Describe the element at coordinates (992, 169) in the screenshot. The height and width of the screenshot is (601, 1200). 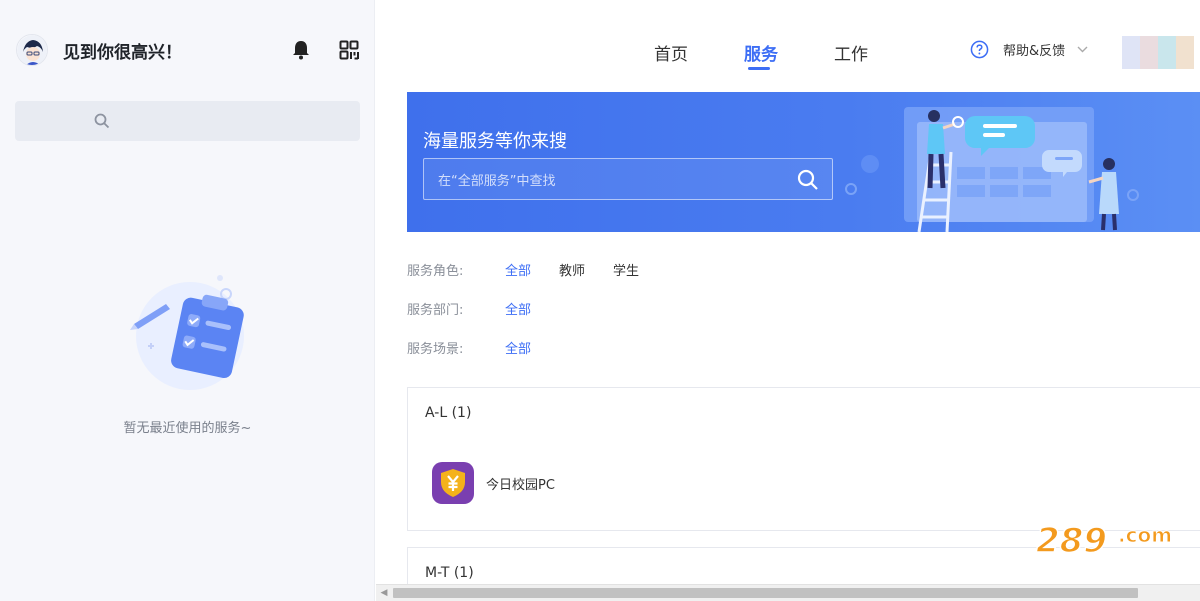
I see `banner-illustration` at that location.